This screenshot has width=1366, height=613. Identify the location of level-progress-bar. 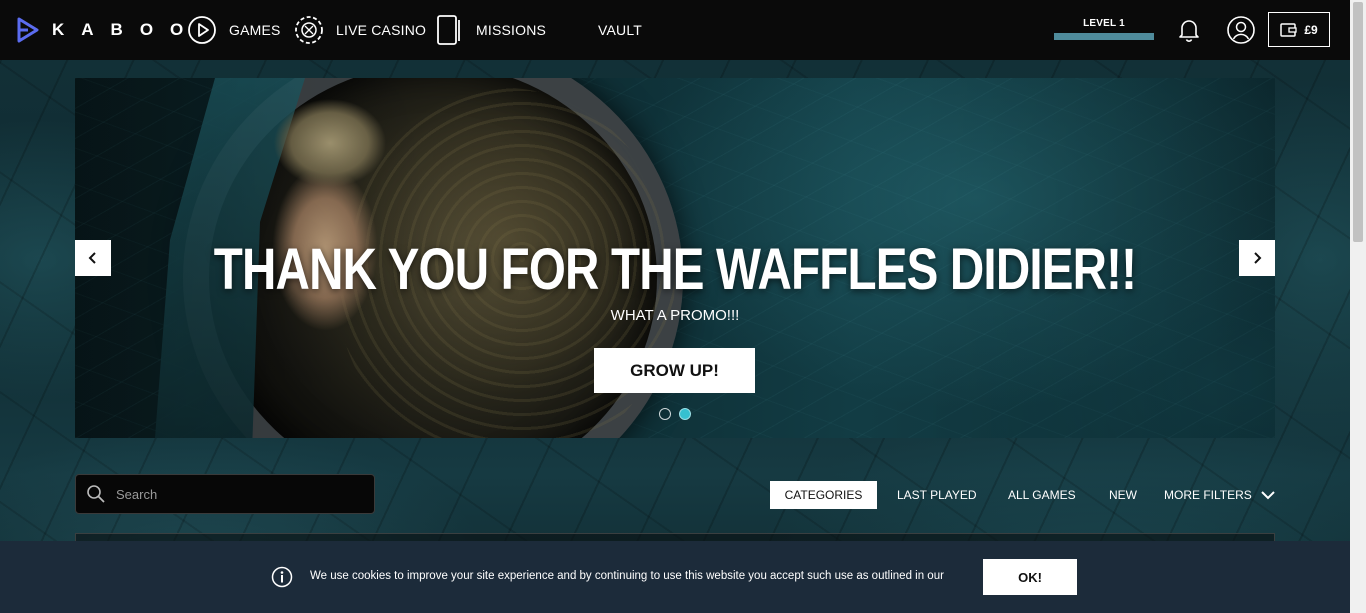
(1104, 36).